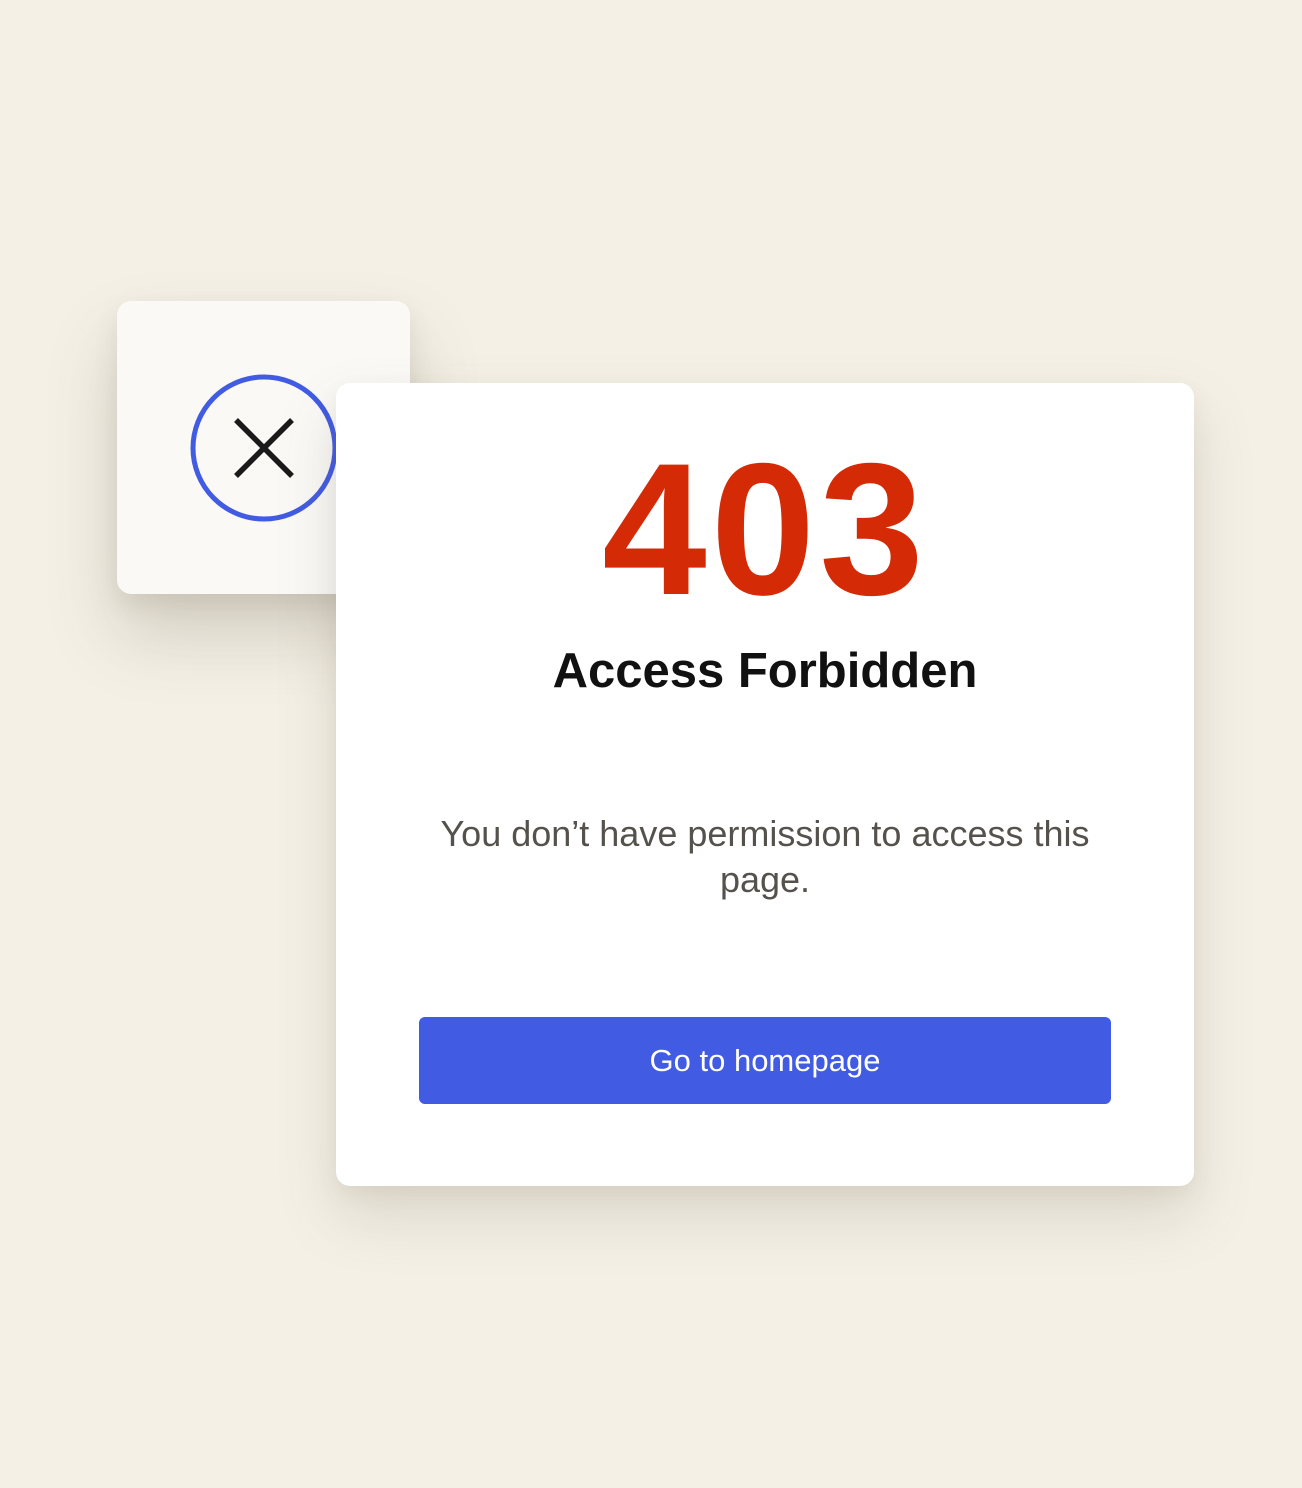  I want to click on error-title: Access Forbidden, so click(765, 671).